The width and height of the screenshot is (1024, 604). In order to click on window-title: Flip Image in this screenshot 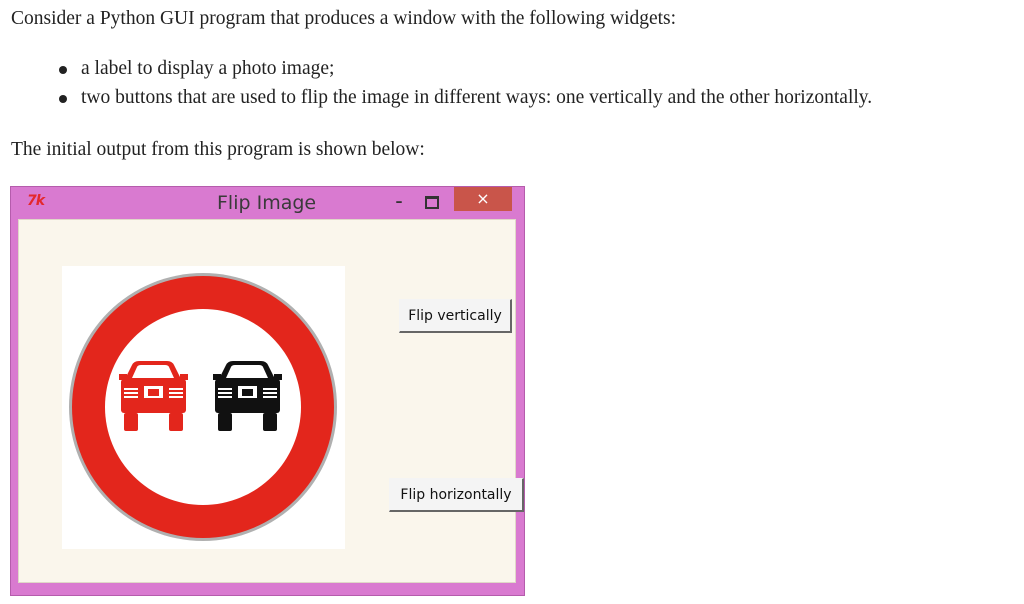, I will do `click(267, 203)`.